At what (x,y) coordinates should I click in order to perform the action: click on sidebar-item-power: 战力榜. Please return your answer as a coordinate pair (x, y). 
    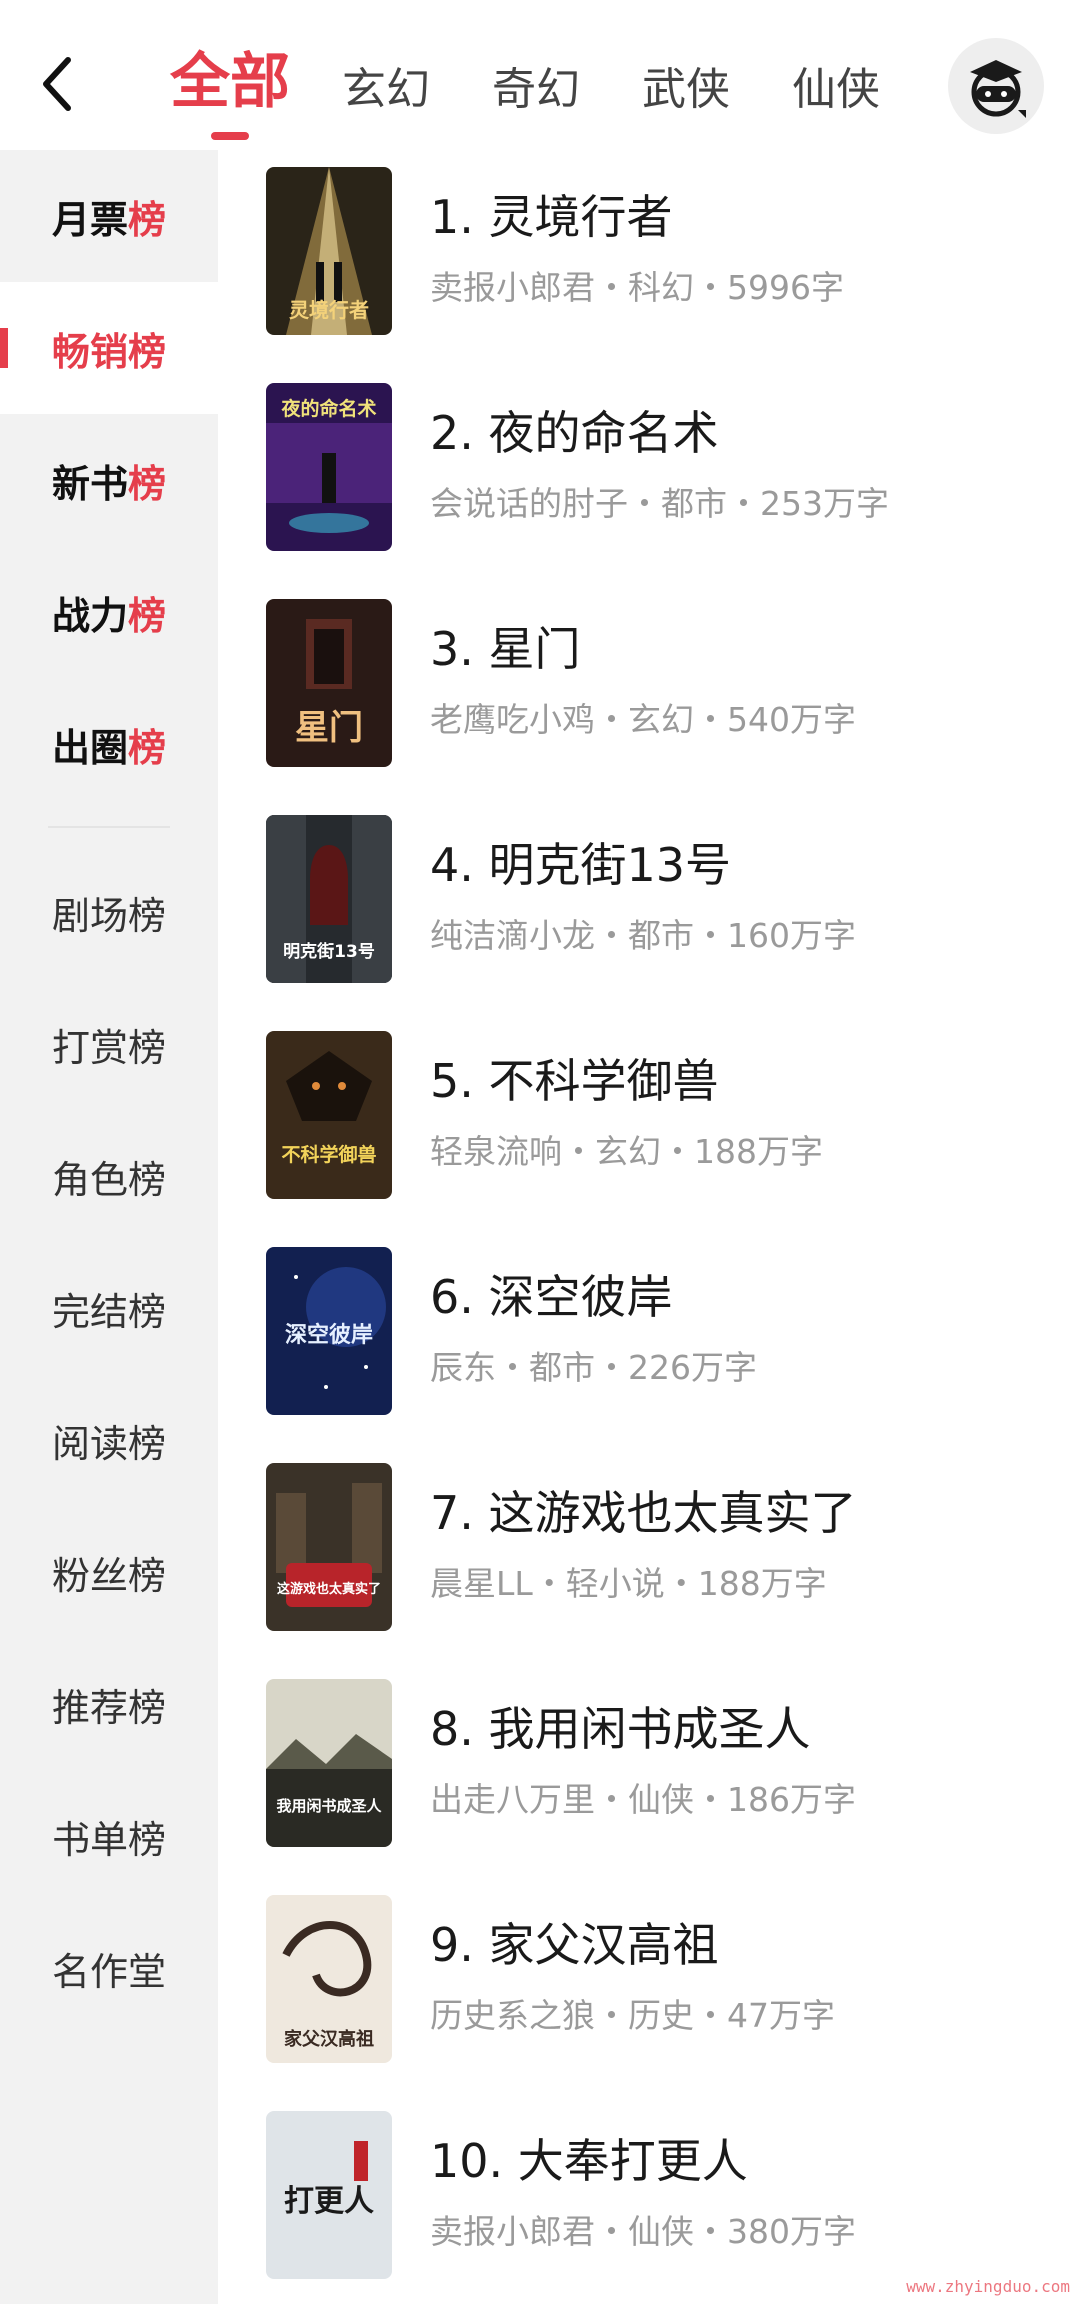
    Looking at the image, I should click on (109, 612).